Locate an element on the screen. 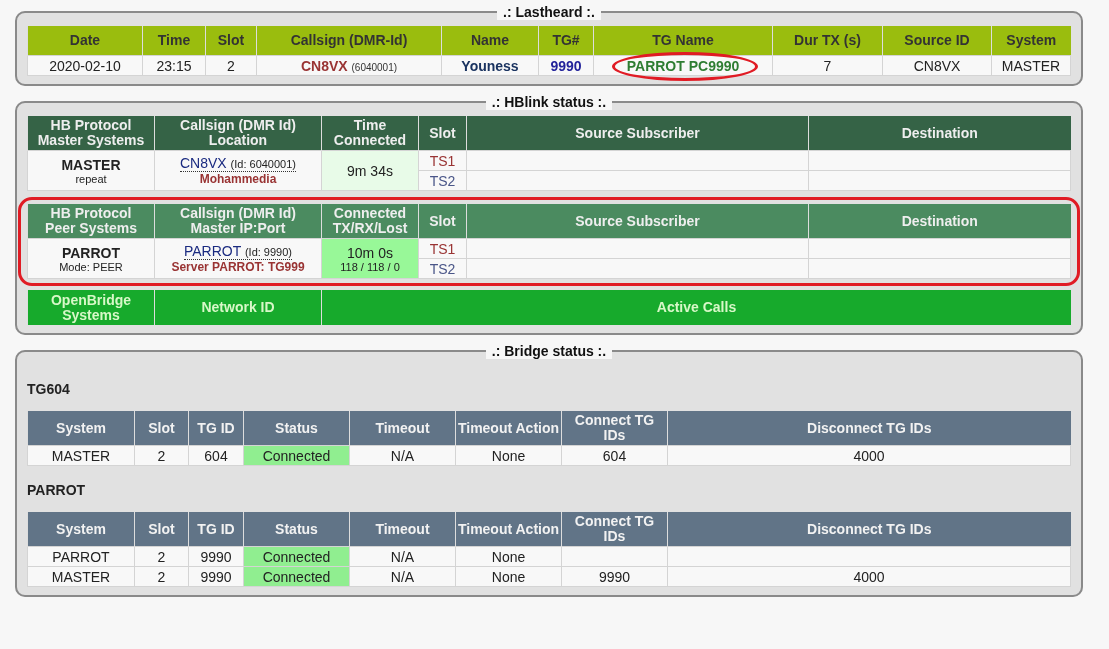  column-header: HB Protocol Master Systems is located at coordinates (91, 133).